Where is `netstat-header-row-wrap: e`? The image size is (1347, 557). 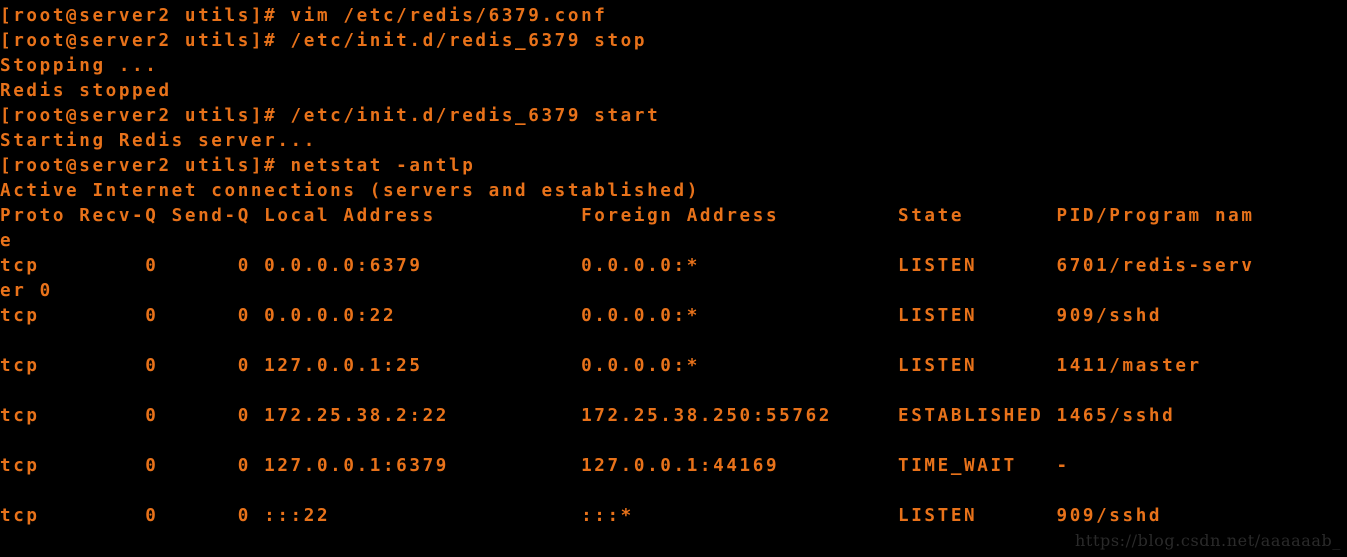
netstat-header-row-wrap: e is located at coordinates (7, 241).